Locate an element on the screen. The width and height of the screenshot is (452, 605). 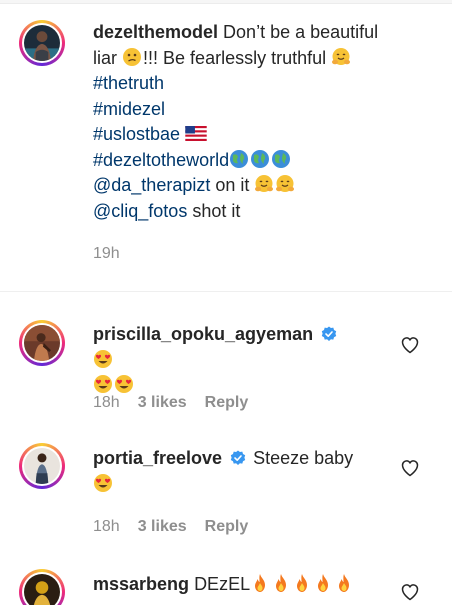
top-bar-edge is located at coordinates (226, 2).